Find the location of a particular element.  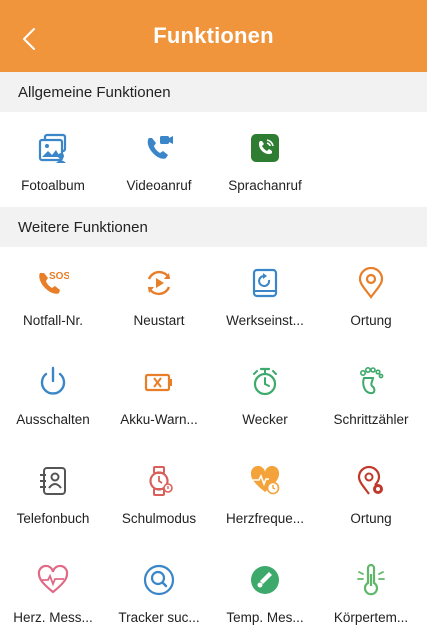

function-ausschalten: Ausschalten is located at coordinates (53, 393).